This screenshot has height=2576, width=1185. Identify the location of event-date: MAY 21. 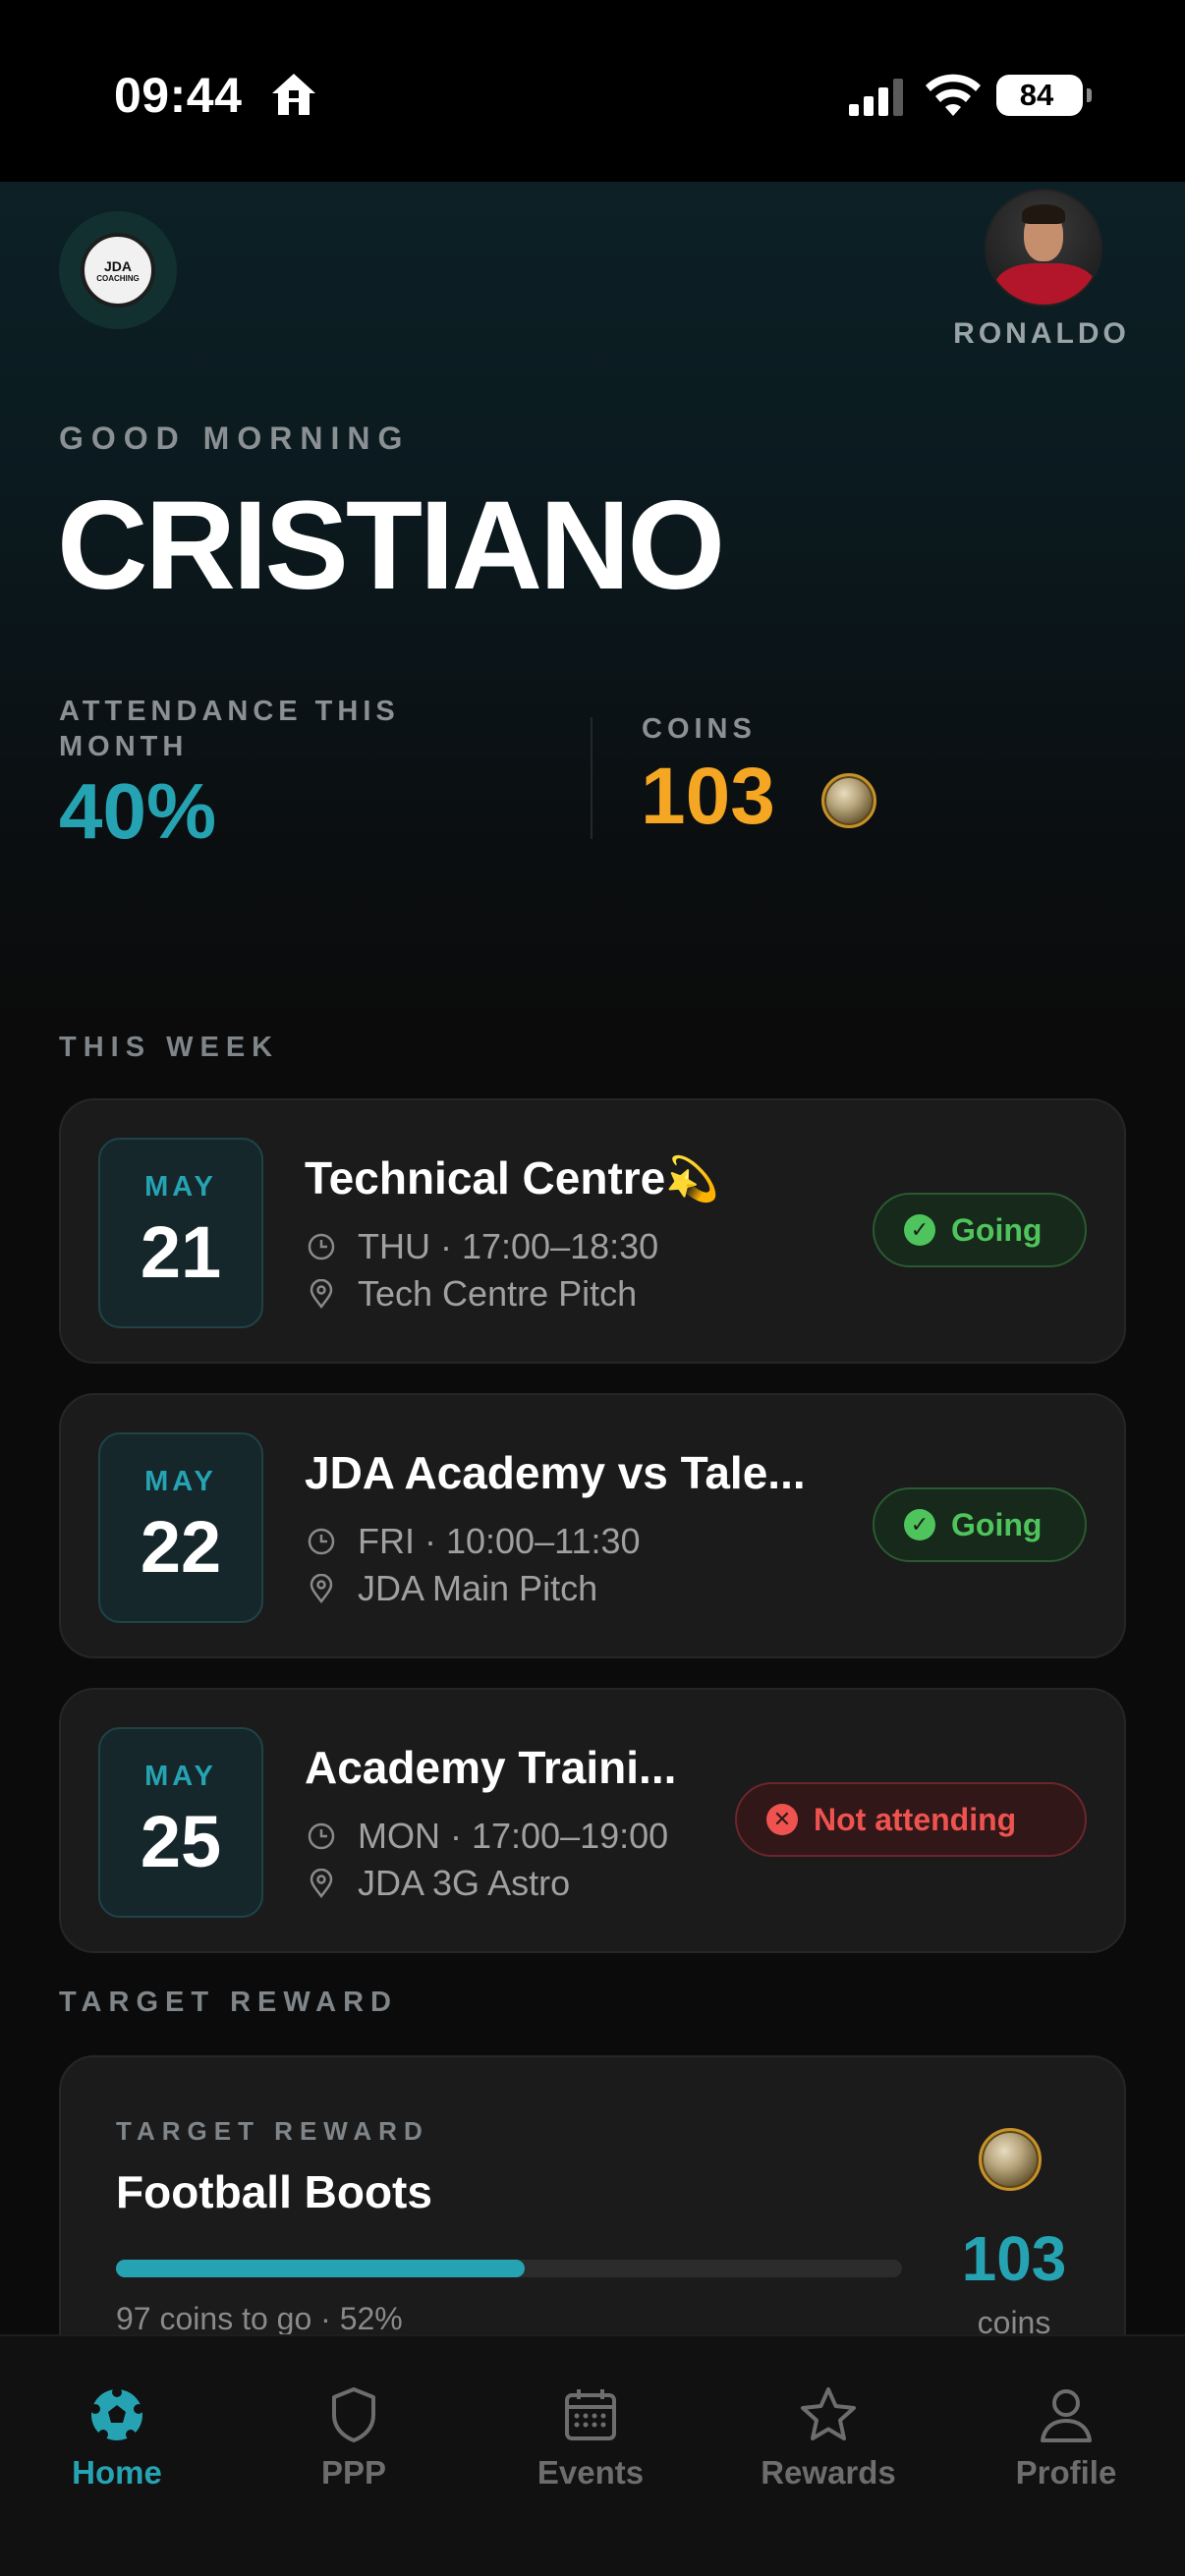
(181, 1233).